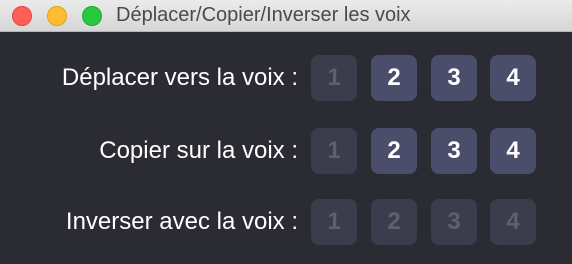  I want to click on swap-voice-2-button: 2, so click(394, 222).